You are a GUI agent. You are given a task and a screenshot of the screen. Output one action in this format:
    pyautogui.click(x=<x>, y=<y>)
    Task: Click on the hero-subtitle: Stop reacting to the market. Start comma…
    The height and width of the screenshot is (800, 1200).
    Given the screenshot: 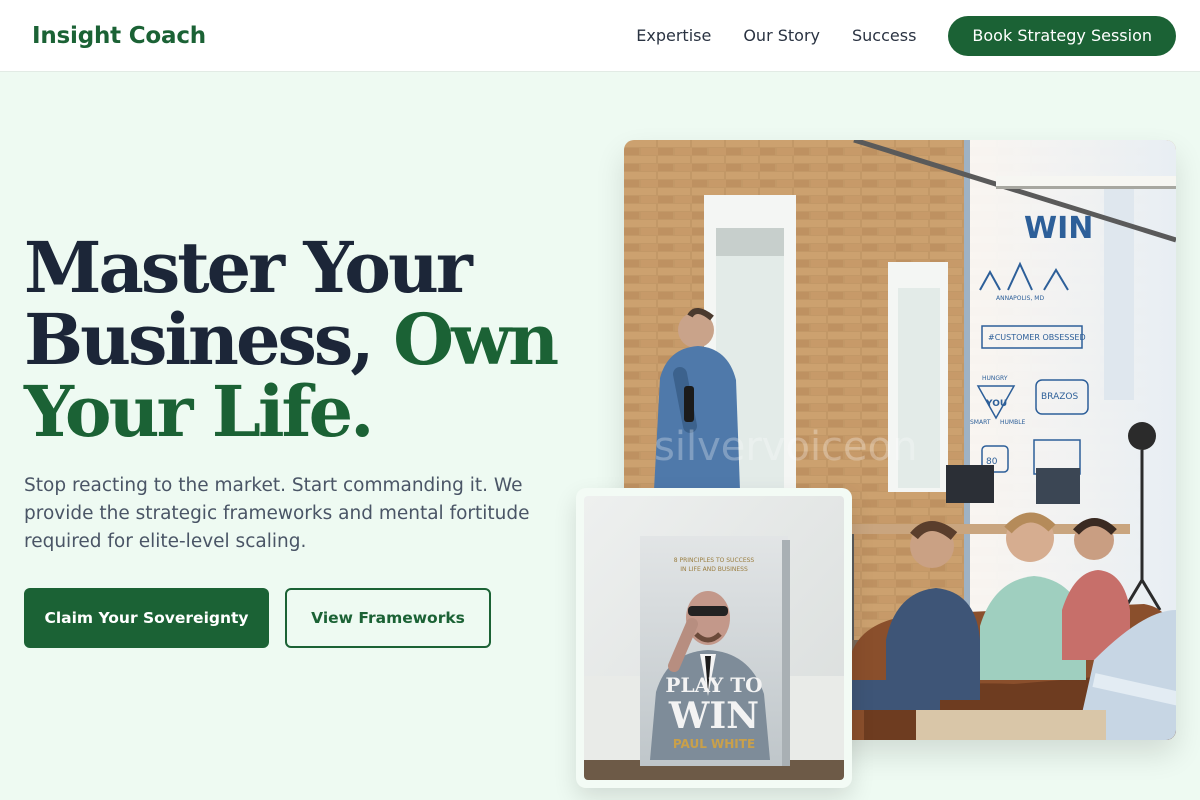 What is the action you would take?
    pyautogui.click(x=277, y=513)
    